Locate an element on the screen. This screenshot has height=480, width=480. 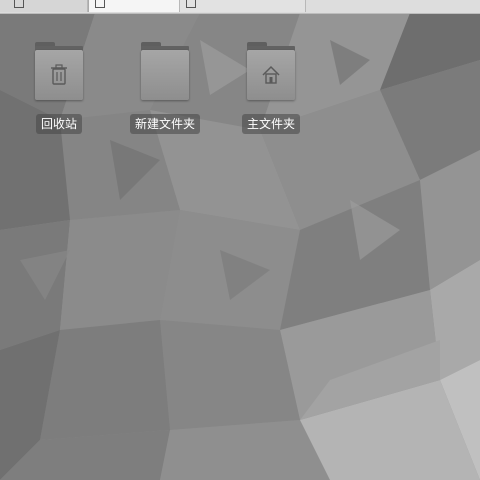
desktop-icon-new-folder: 新建文件夹 is located at coordinates (165, 87).